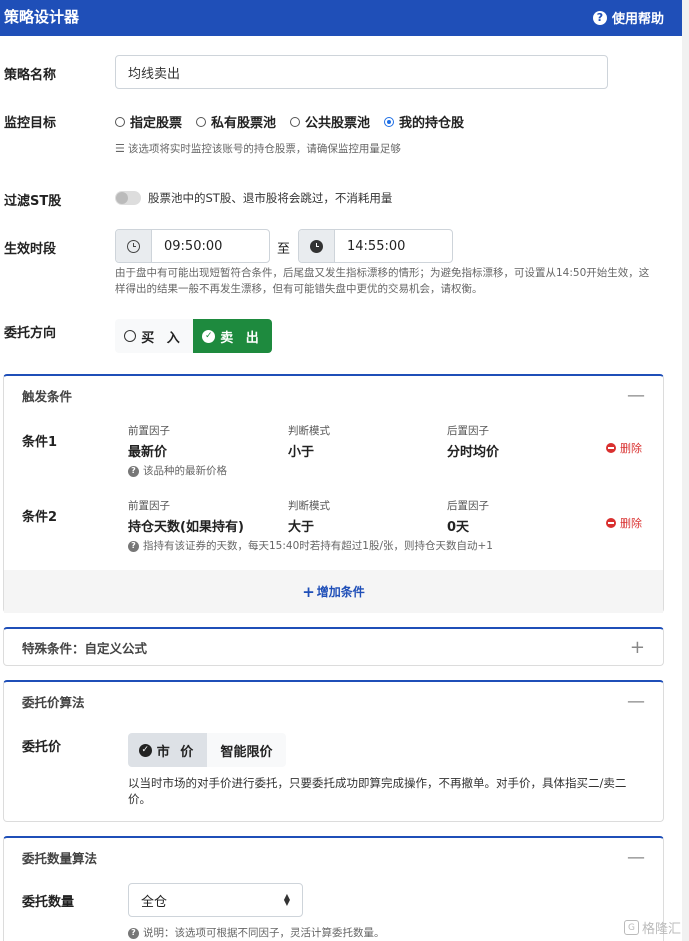 Image resolution: width=689 pixels, height=941 pixels. Describe the element at coordinates (33, 201) in the screenshot. I see `filter-st-label: 过滤ST股` at that location.